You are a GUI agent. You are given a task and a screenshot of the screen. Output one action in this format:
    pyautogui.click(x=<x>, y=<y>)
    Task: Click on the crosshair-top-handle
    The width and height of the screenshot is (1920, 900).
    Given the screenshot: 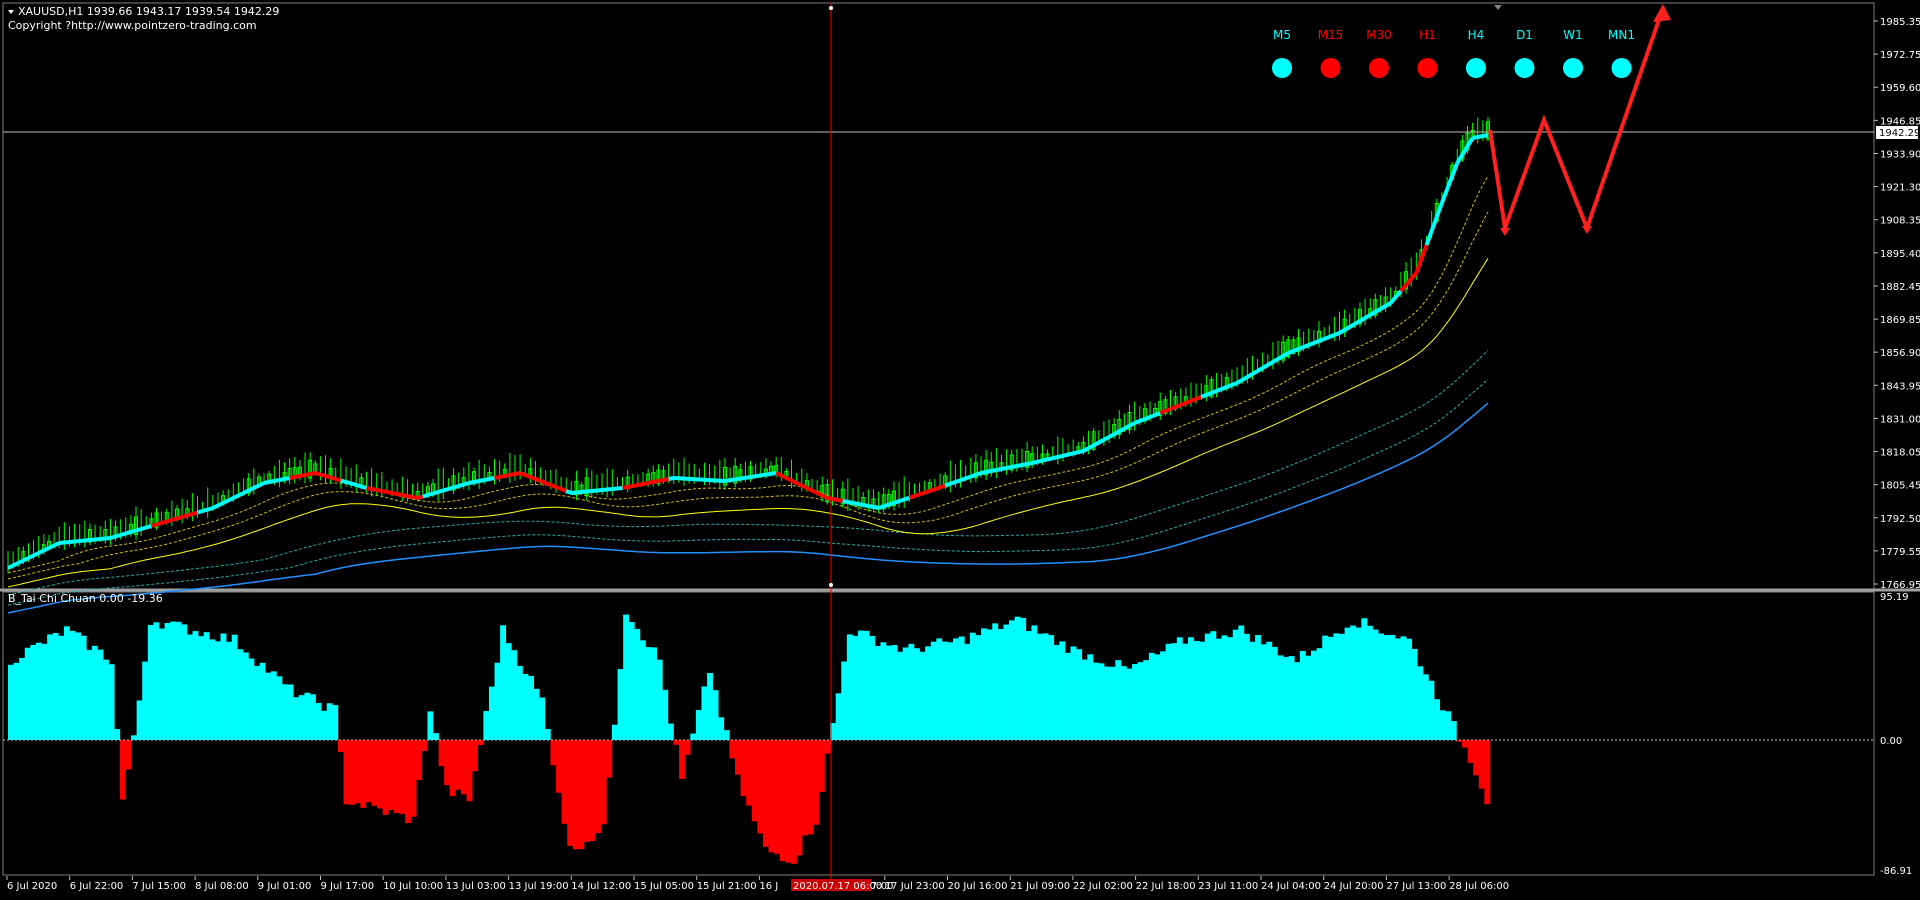 What is the action you would take?
    pyautogui.click(x=831, y=8)
    